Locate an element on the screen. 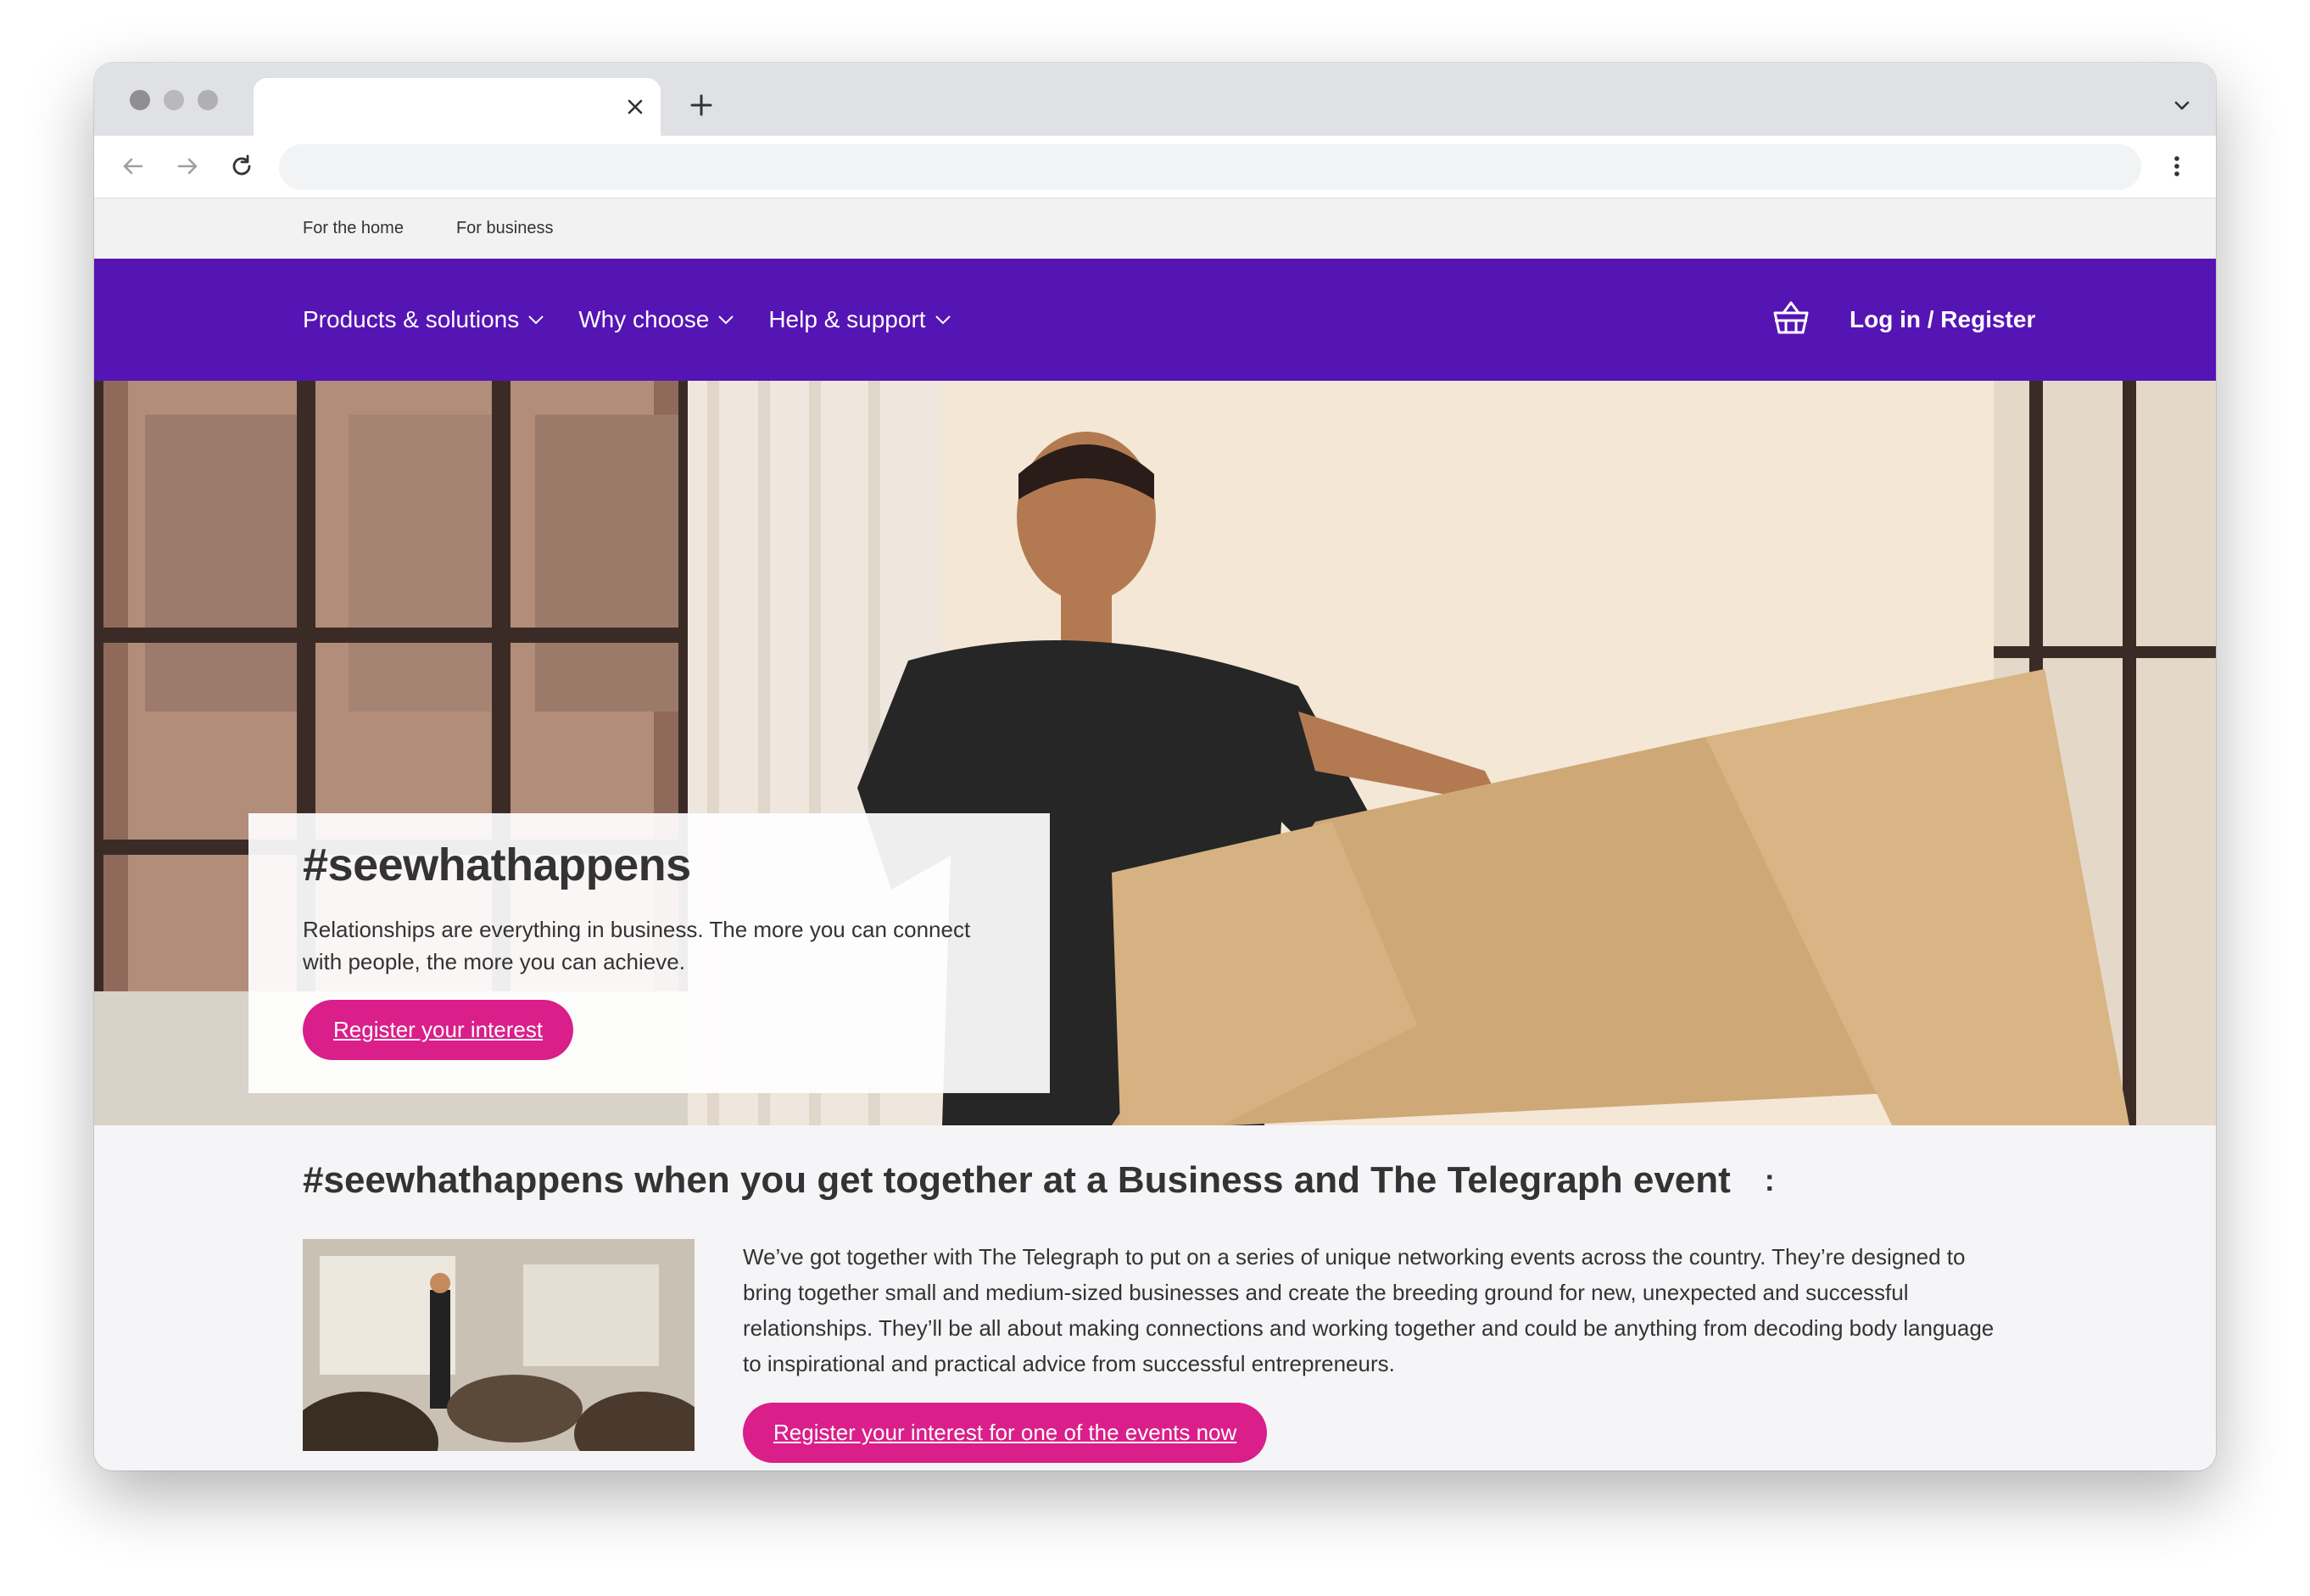 This screenshot has height=1596, width=2310. nav-label: Help & support is located at coordinates (847, 319).